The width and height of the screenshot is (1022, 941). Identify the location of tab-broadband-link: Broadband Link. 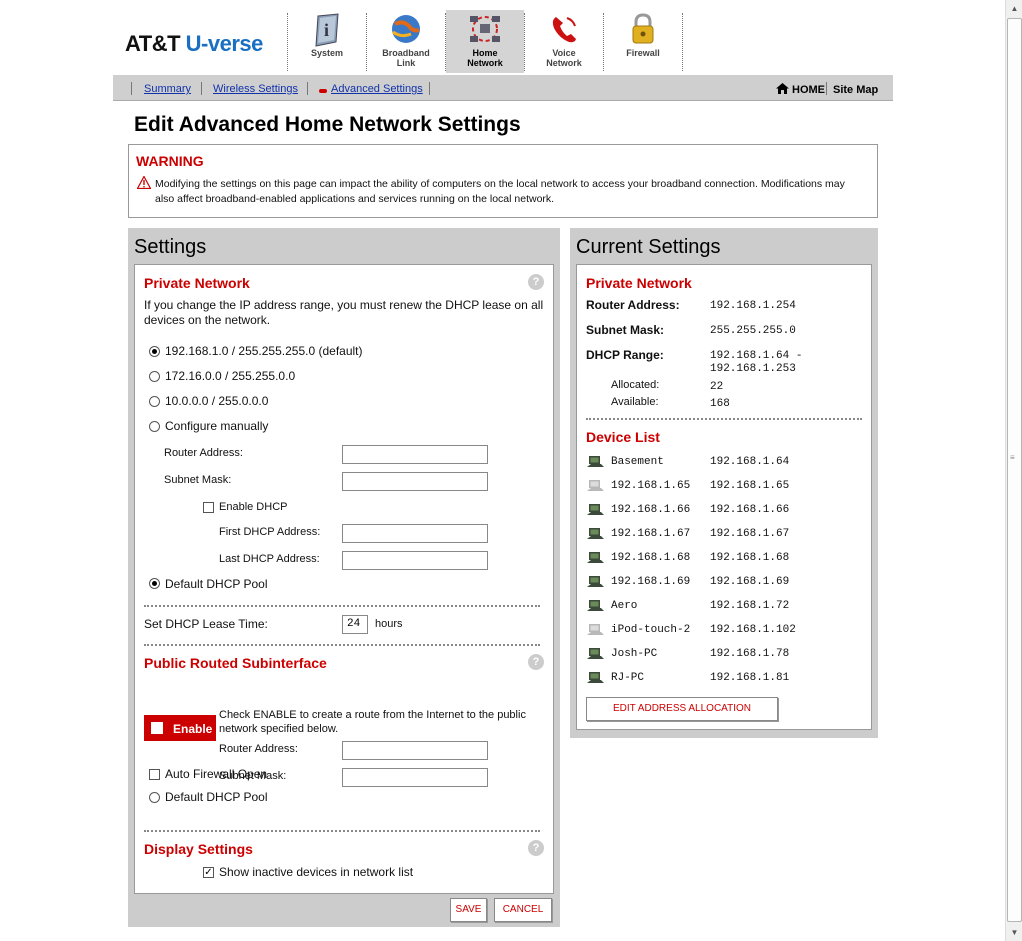
(406, 41).